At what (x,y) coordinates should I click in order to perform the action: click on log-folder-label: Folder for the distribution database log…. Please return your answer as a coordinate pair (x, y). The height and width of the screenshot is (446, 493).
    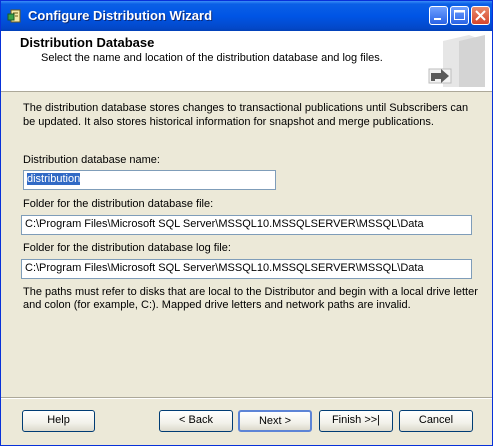
    Looking at the image, I should click on (127, 248).